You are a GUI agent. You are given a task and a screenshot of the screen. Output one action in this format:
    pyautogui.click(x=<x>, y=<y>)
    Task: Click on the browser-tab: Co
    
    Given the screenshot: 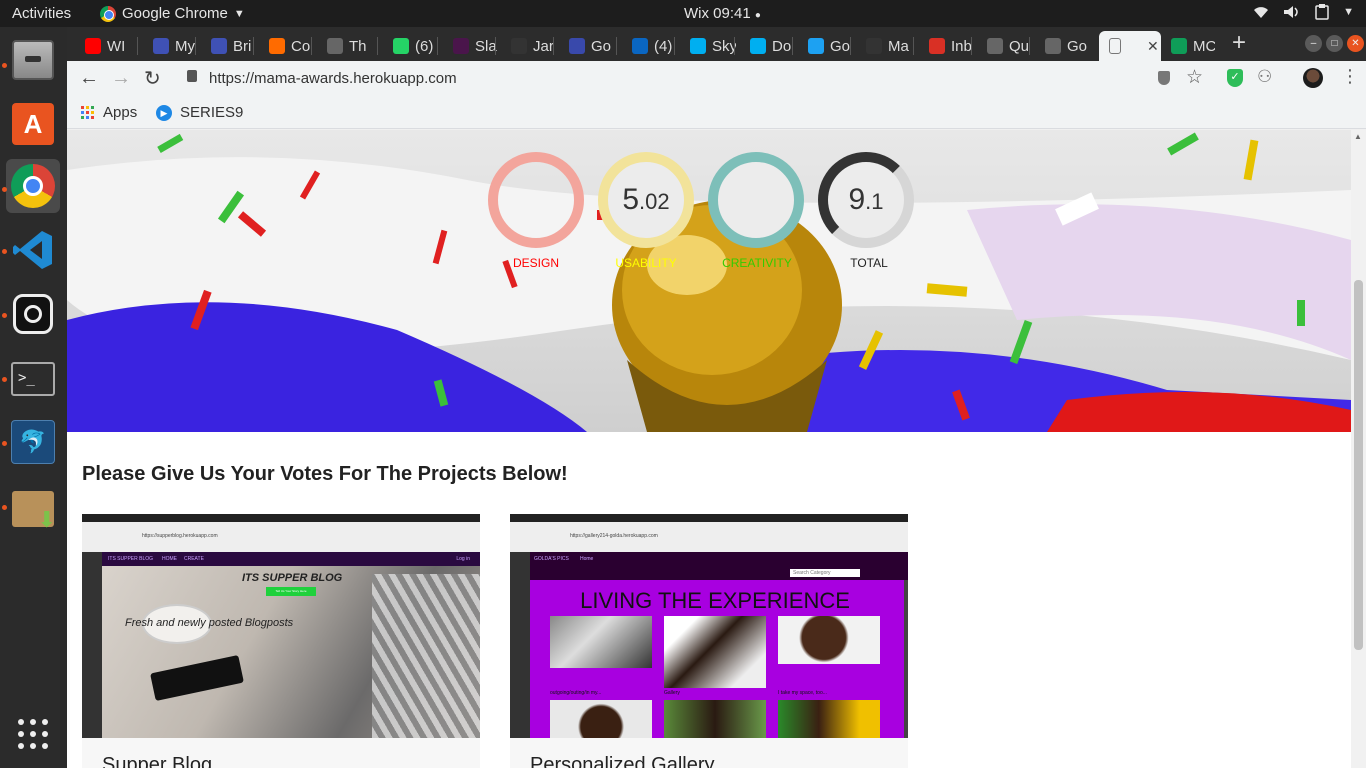 What is the action you would take?
    pyautogui.click(x=286, y=46)
    